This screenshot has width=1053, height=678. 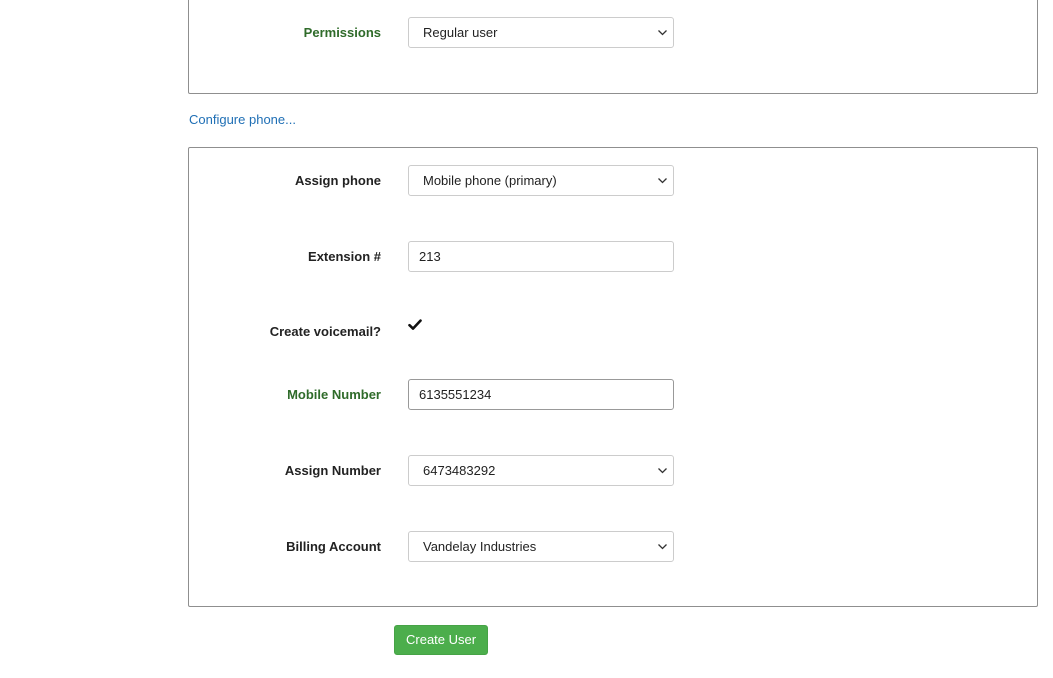 I want to click on mobile-number-input-value: 6135551234, so click(x=455, y=394).